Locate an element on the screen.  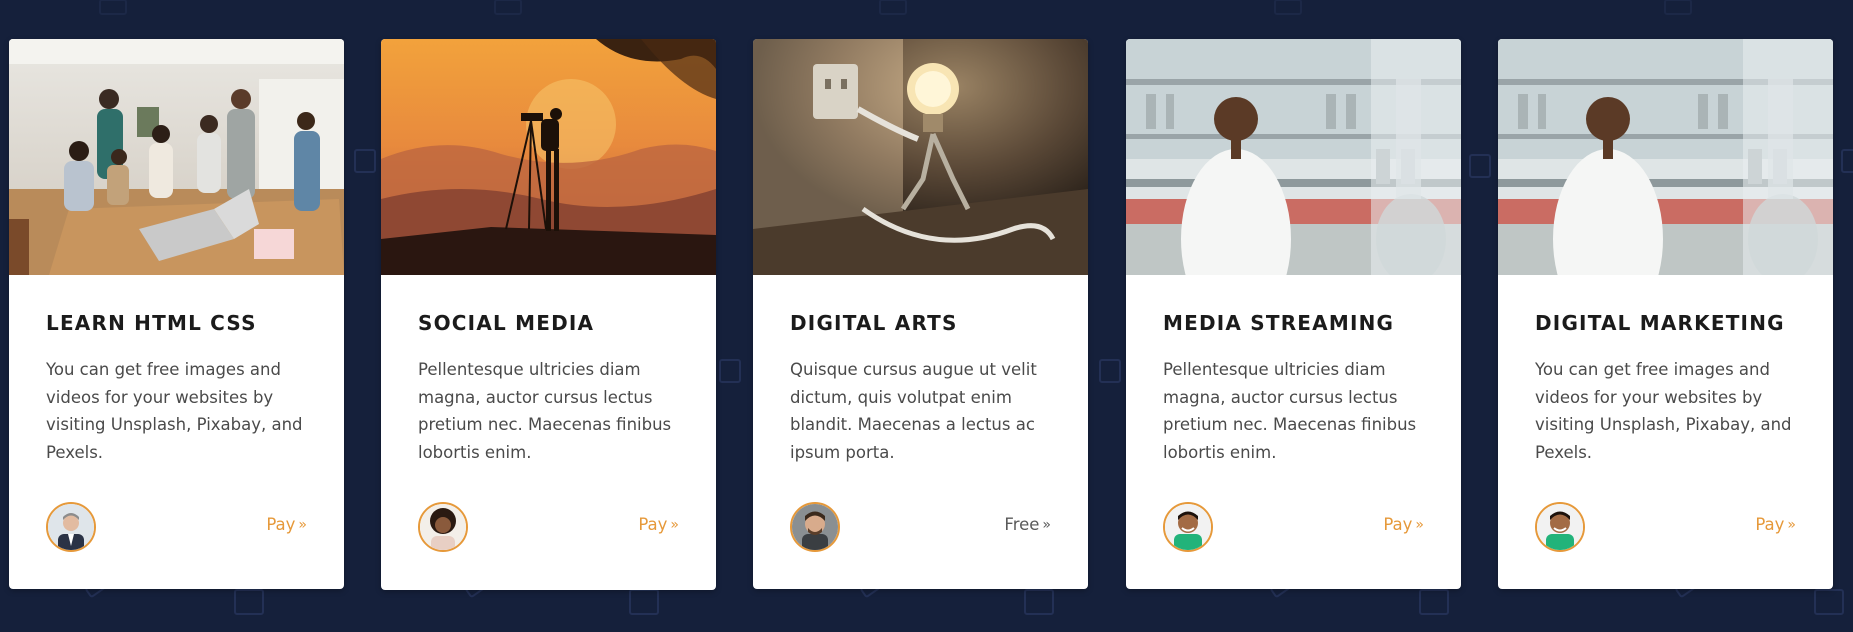
card-title: DIGITAL MARKETING is located at coordinates (1660, 323).